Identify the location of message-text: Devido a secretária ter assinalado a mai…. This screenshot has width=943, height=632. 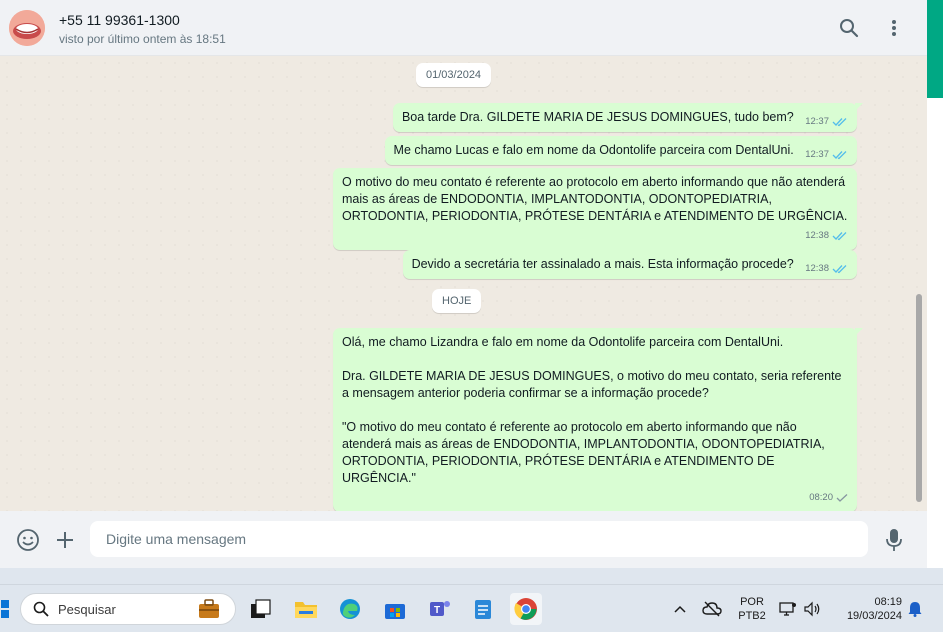
(602, 264).